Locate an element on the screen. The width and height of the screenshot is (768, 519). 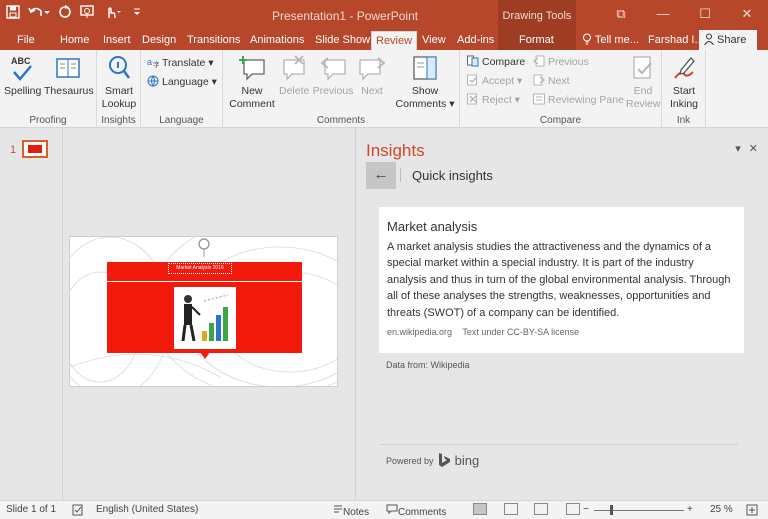
tab-view: View is located at coordinates (434, 40).